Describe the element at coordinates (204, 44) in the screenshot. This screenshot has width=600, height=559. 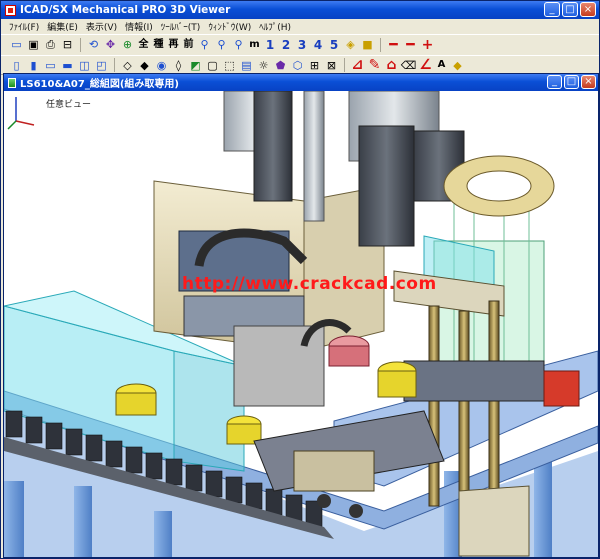
I see `zoom-in-icon: ⚲` at that location.